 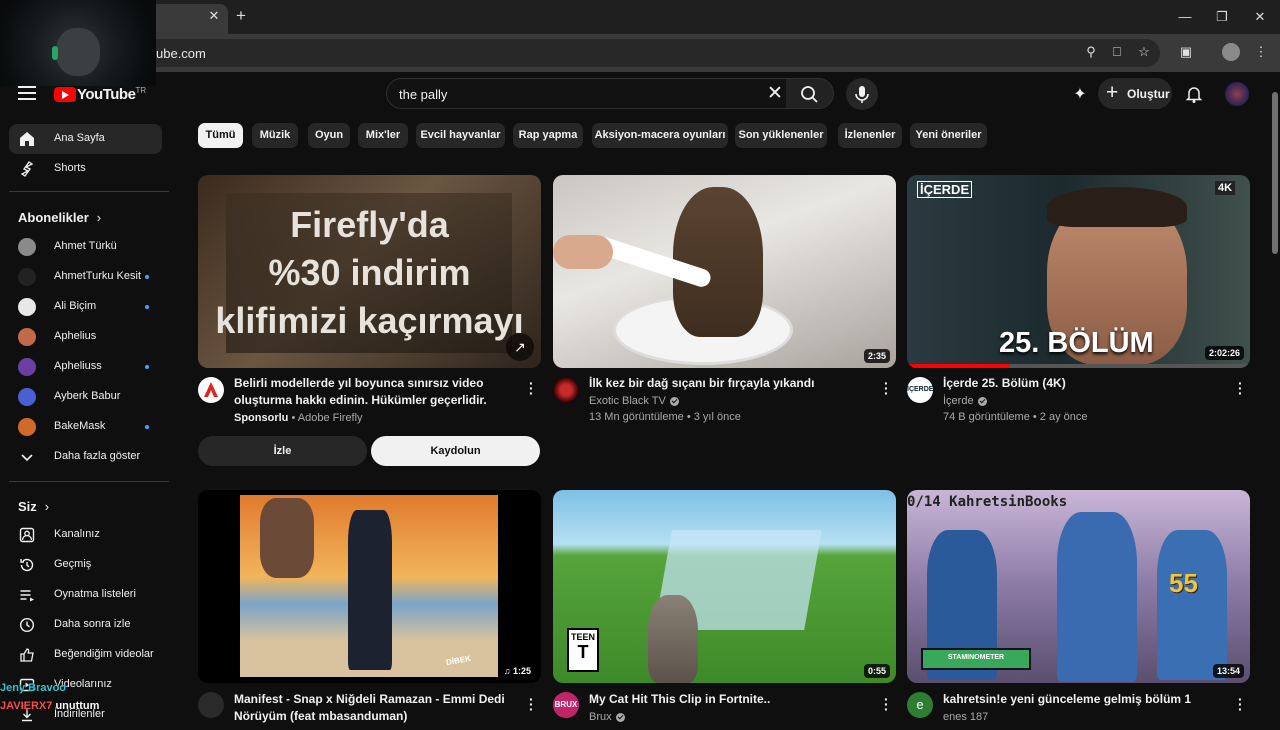 I want to click on video-title: İçerde 25. Bölüm (4K), so click(x=1004, y=383).